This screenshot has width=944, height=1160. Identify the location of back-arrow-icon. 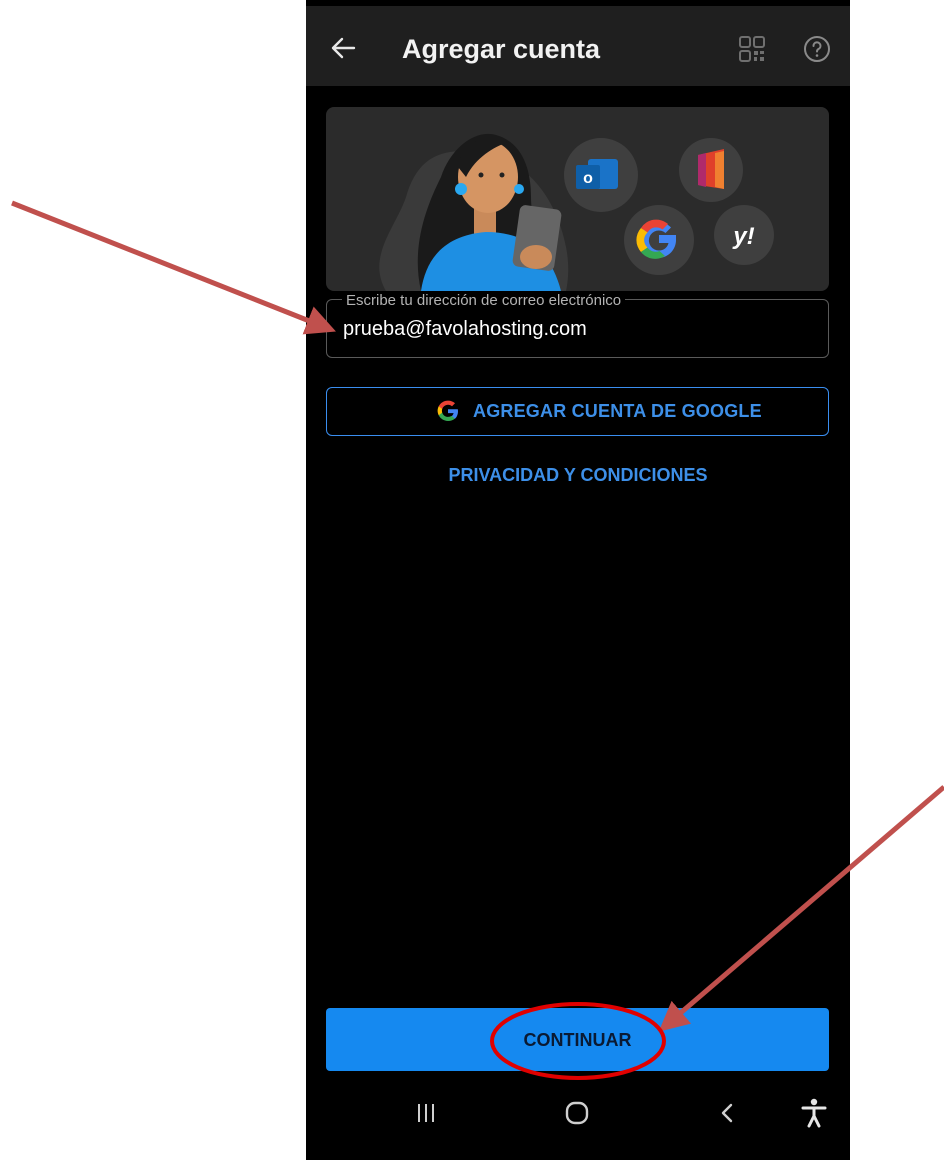
(344, 48).